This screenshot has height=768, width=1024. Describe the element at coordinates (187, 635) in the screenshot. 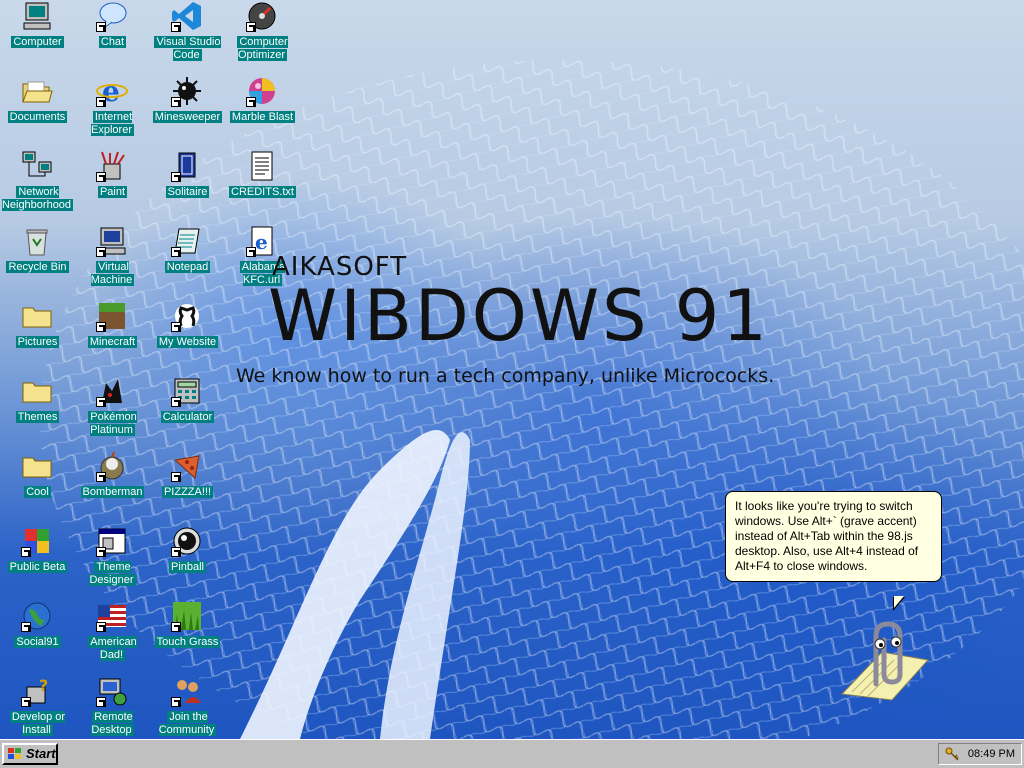

I see `desktop-icon-touch-grass: Touch Grass` at that location.